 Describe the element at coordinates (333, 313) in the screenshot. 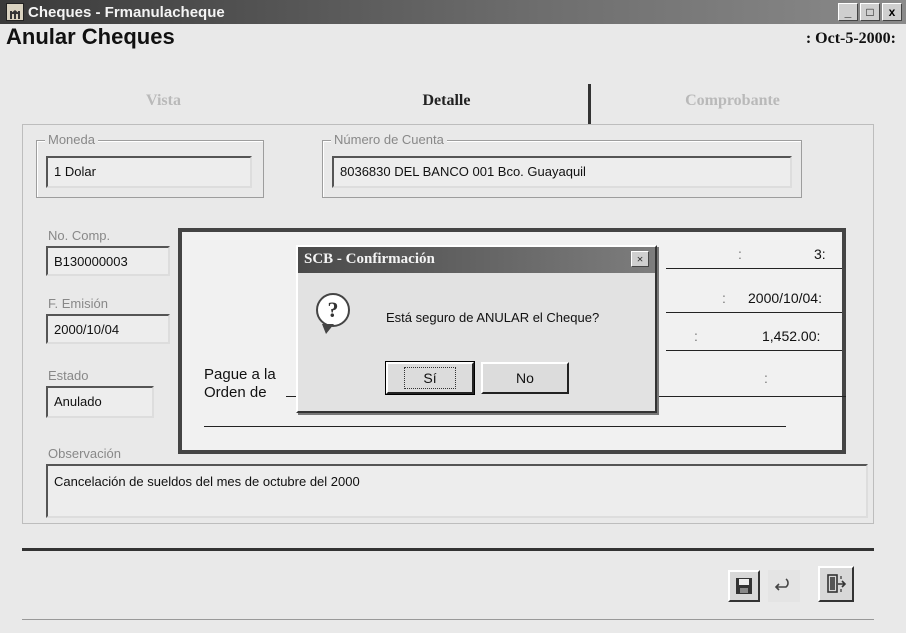

I see `question-icon: ?` at that location.